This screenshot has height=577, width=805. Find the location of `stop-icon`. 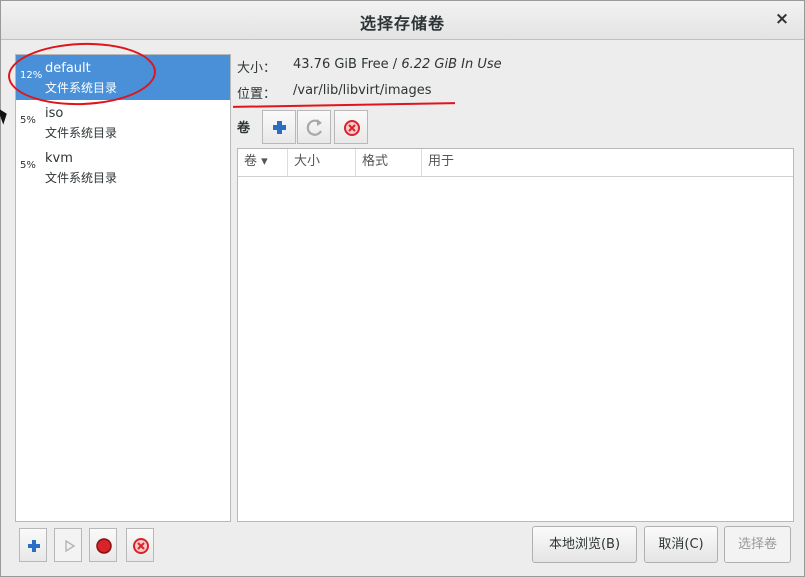

stop-icon is located at coordinates (104, 546).